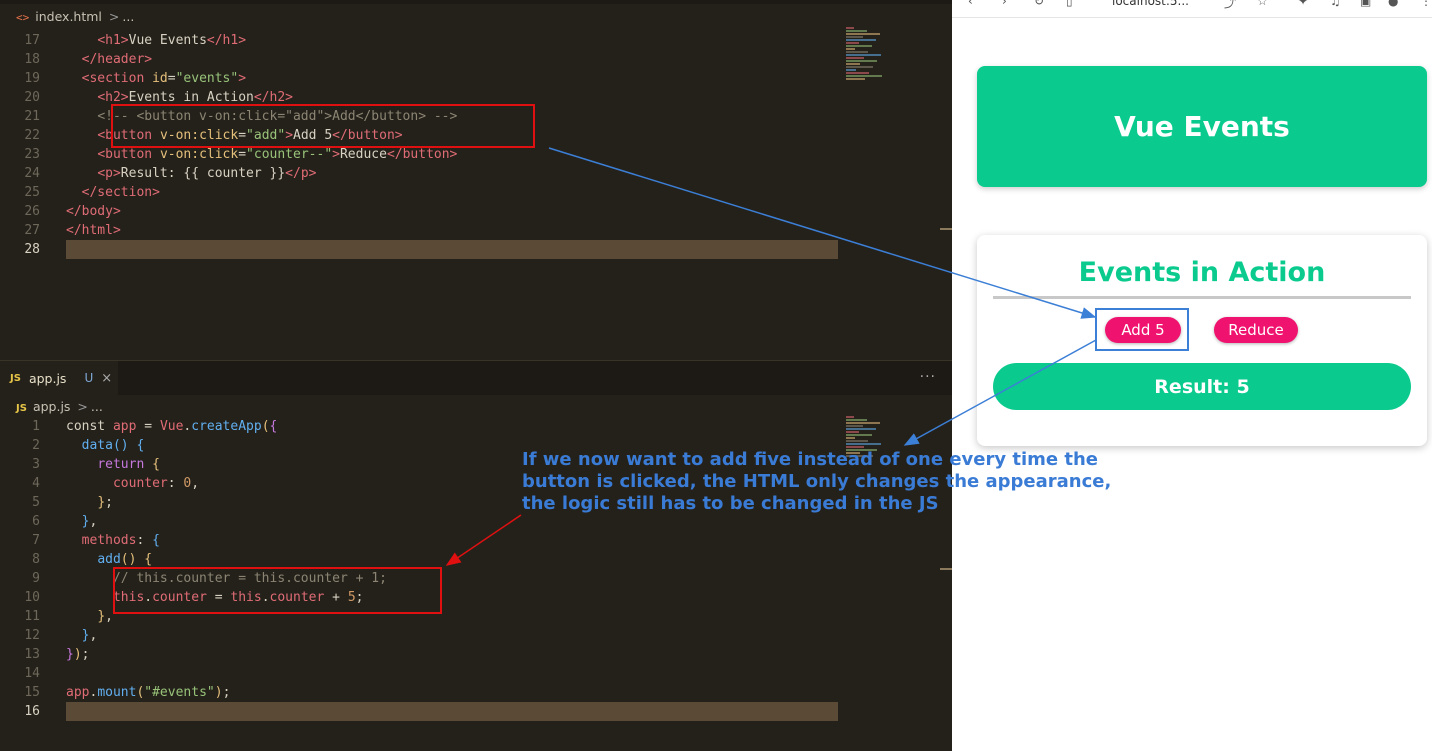 This screenshot has height=751, width=1432. Describe the element at coordinates (476, 654) in the screenshot. I see `code-line: 13});` at that location.